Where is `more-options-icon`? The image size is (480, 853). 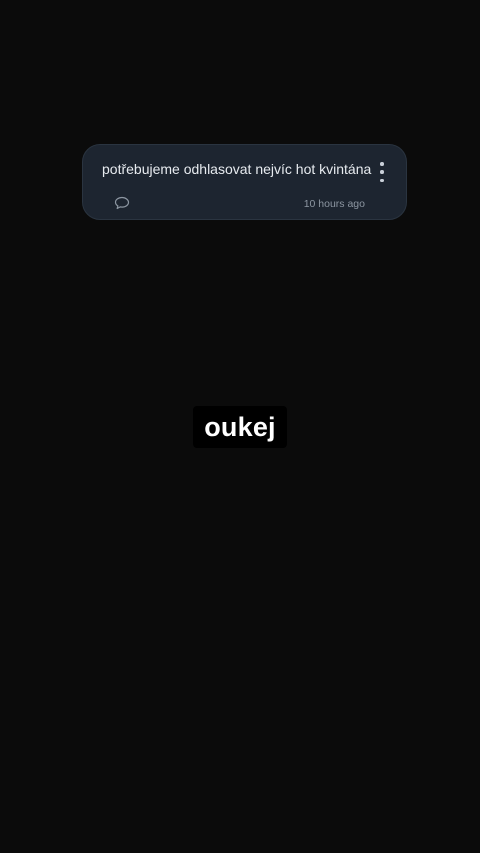 more-options-icon is located at coordinates (382, 172).